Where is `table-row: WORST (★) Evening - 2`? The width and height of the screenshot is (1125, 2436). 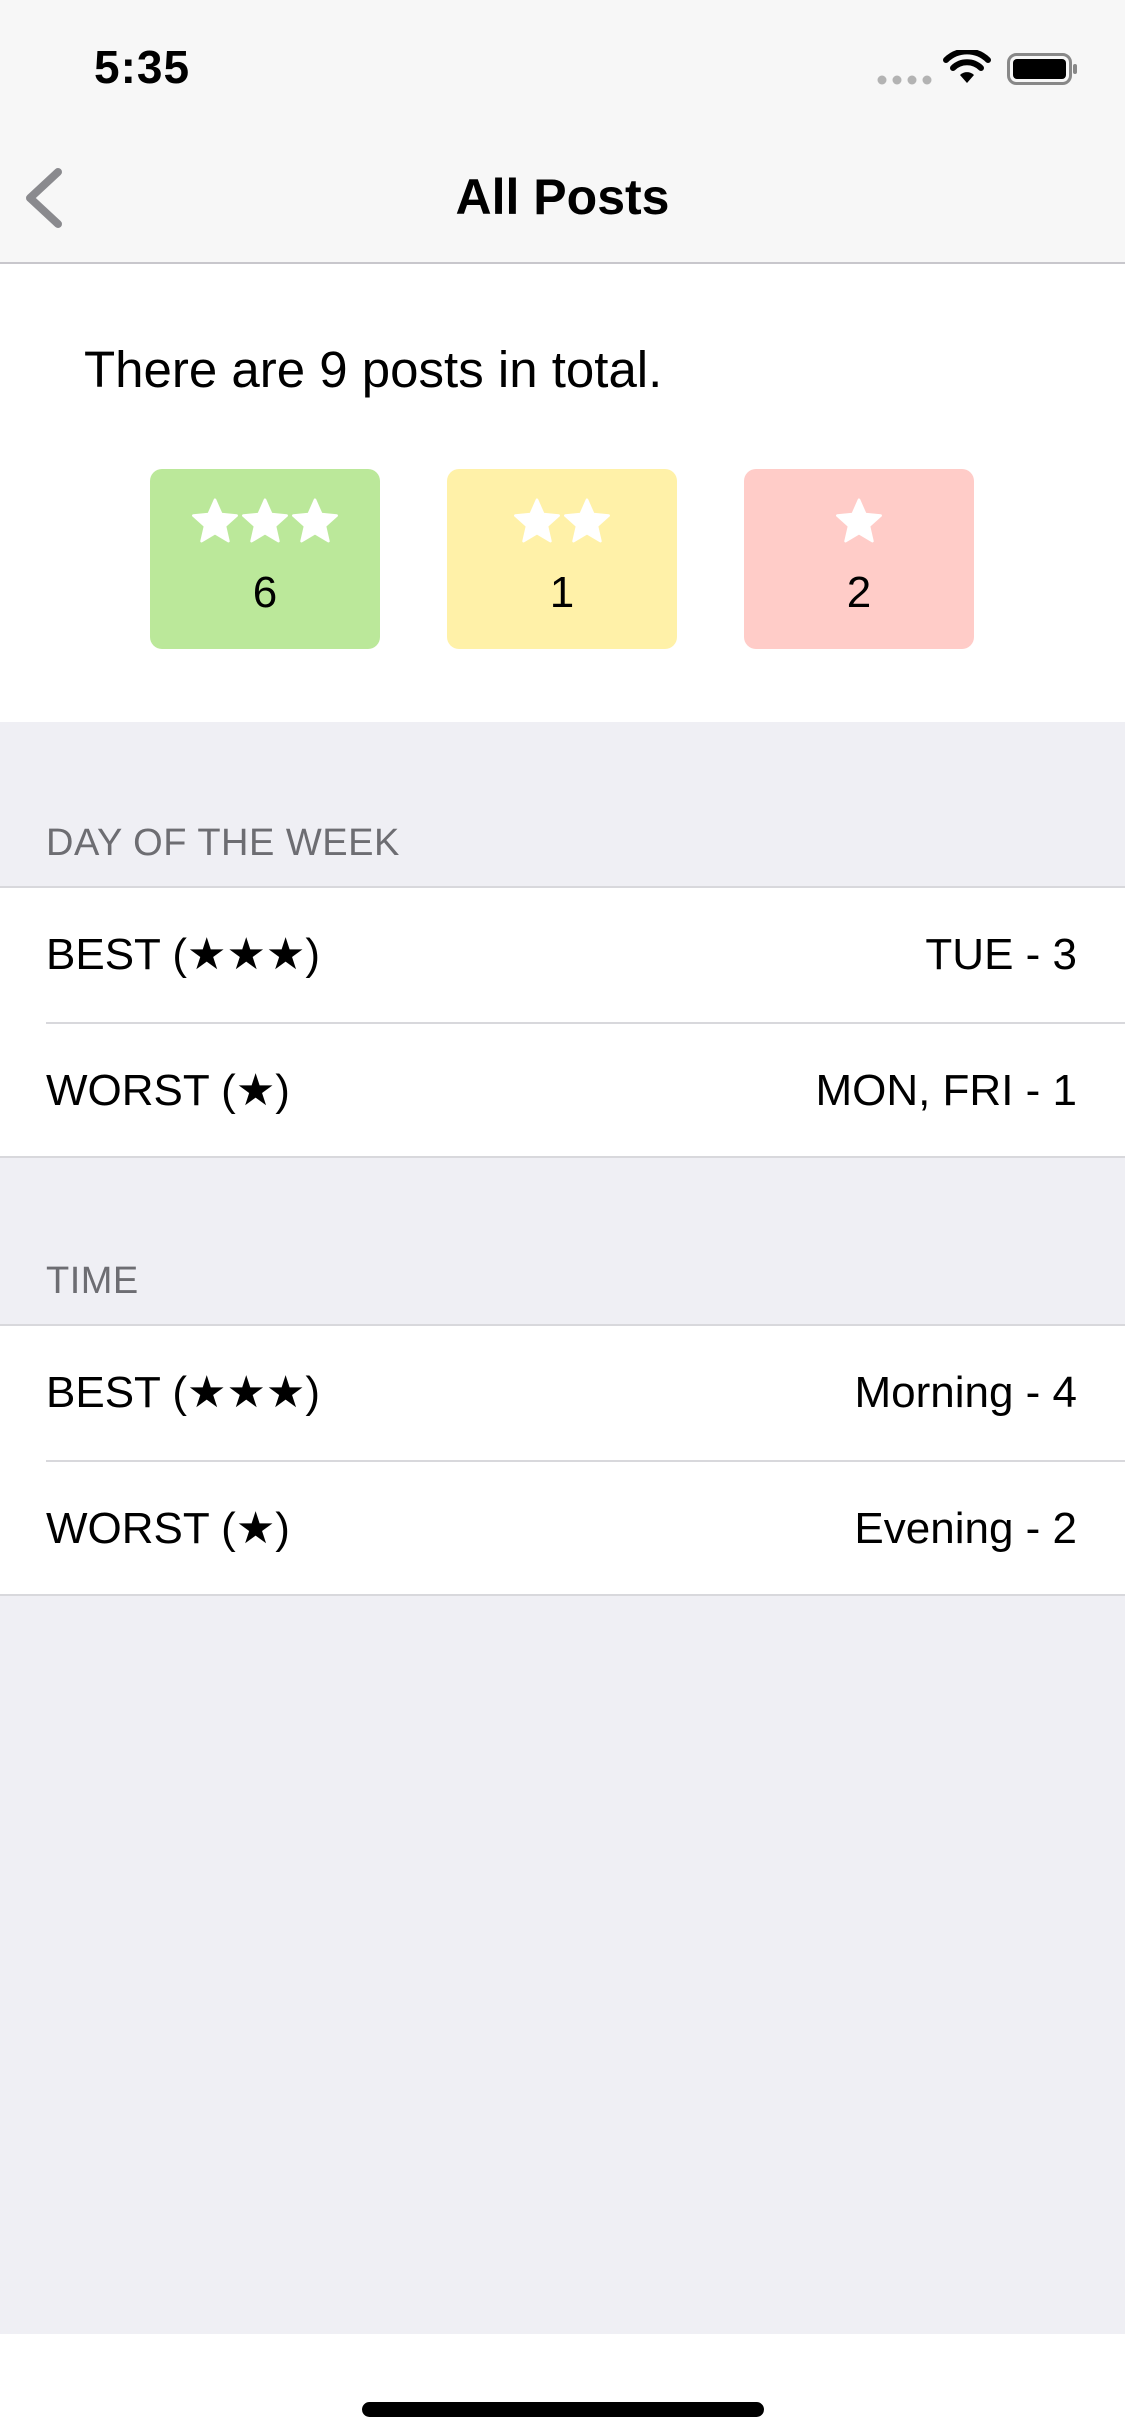 table-row: WORST (★) Evening - 2 is located at coordinates (562, 1529).